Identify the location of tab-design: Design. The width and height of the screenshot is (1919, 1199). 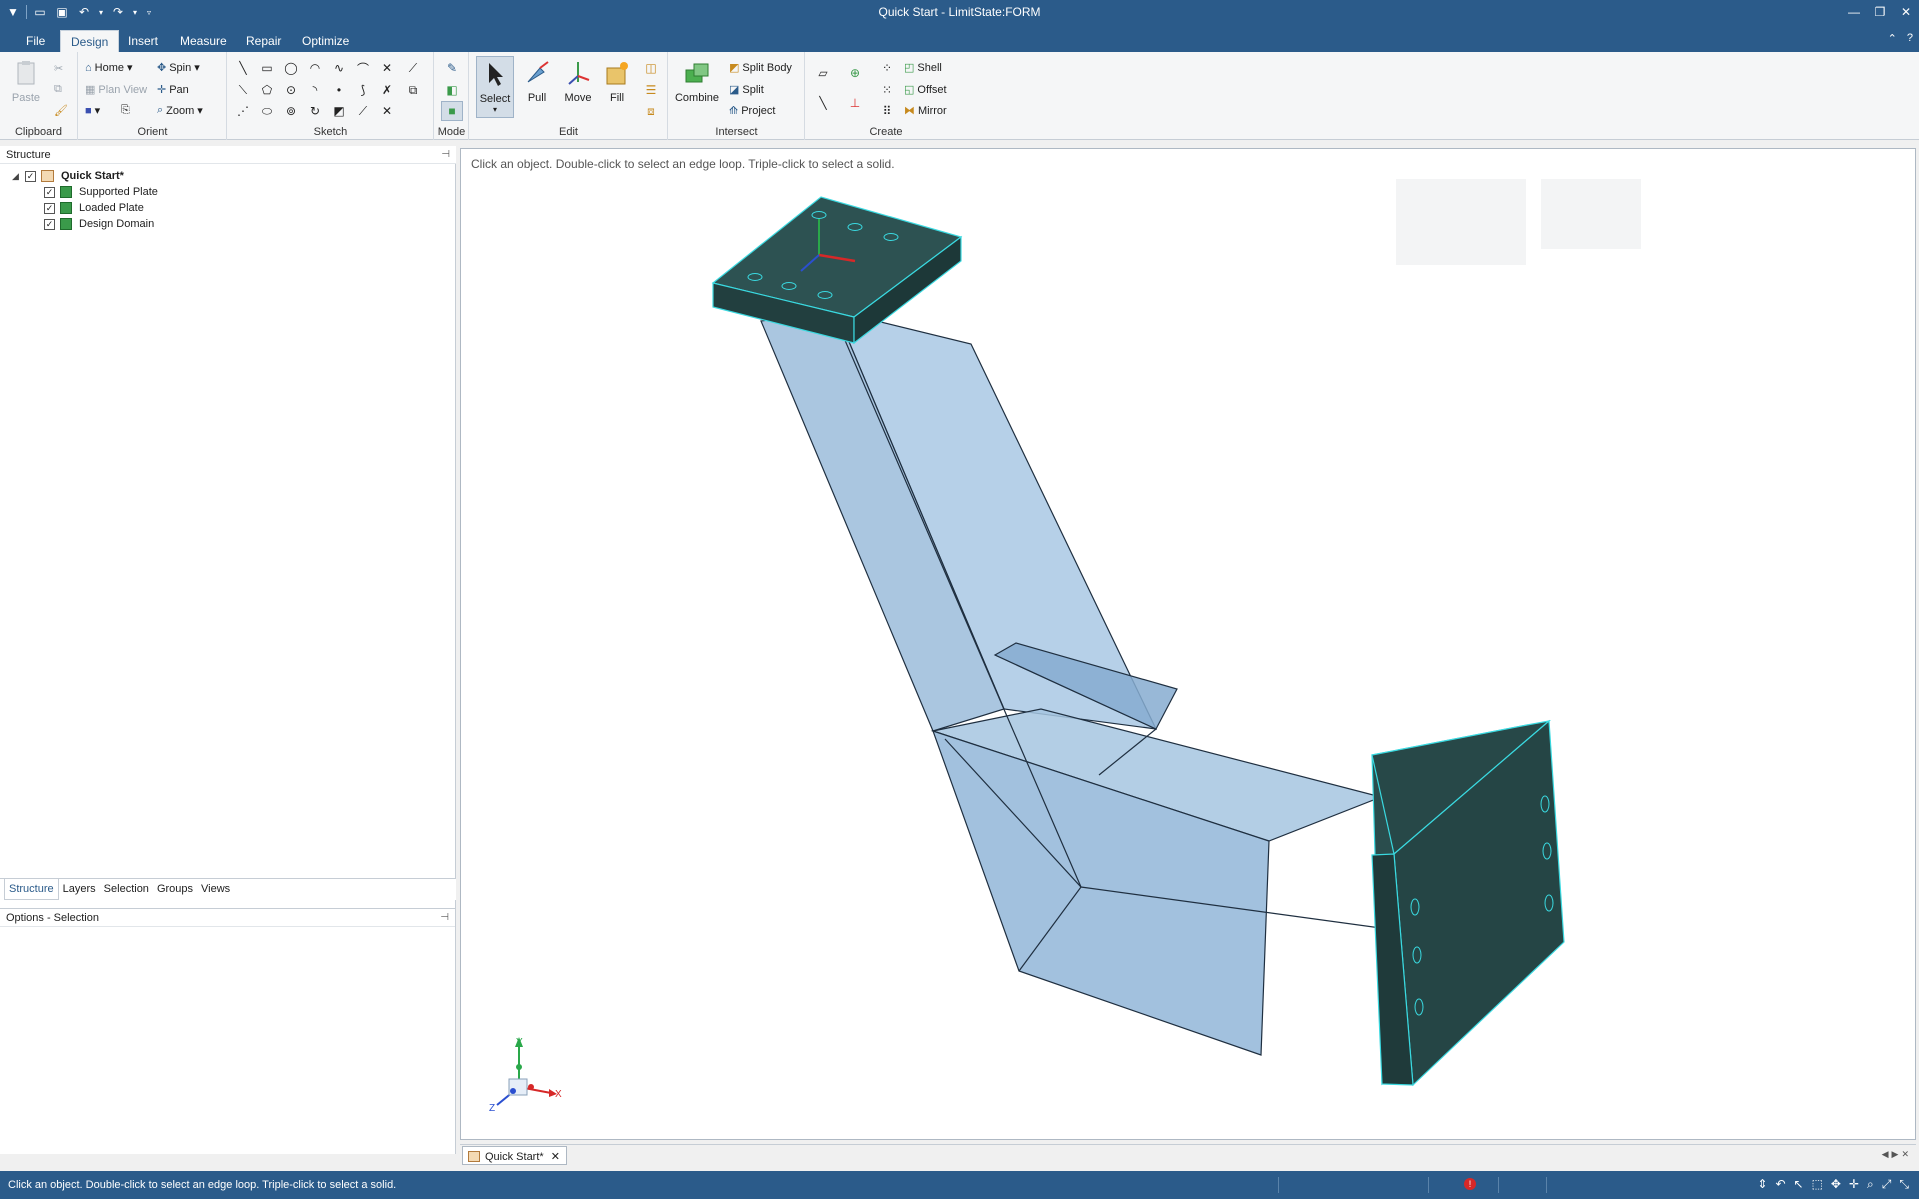
(90, 41).